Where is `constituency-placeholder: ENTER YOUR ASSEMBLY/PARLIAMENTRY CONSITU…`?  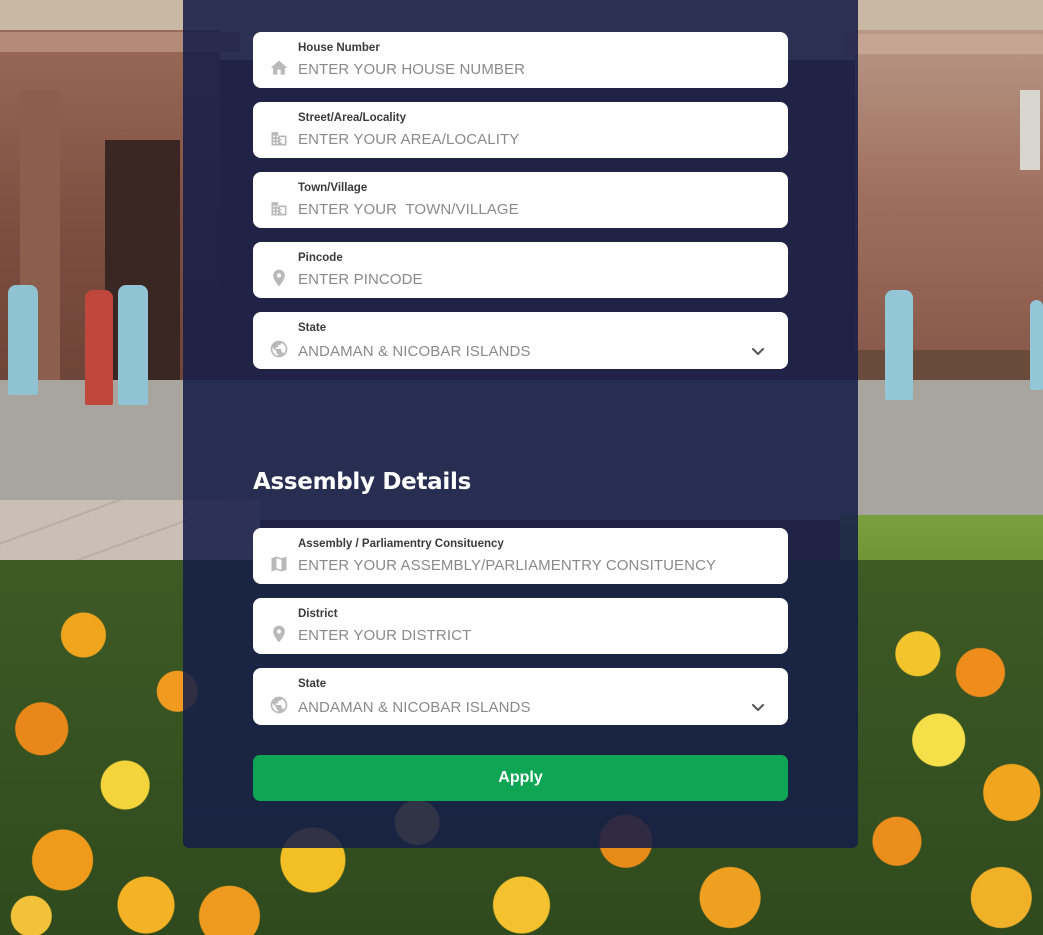
constituency-placeholder: ENTER YOUR ASSEMBLY/PARLIAMENTRY CONSITU… is located at coordinates (507, 565).